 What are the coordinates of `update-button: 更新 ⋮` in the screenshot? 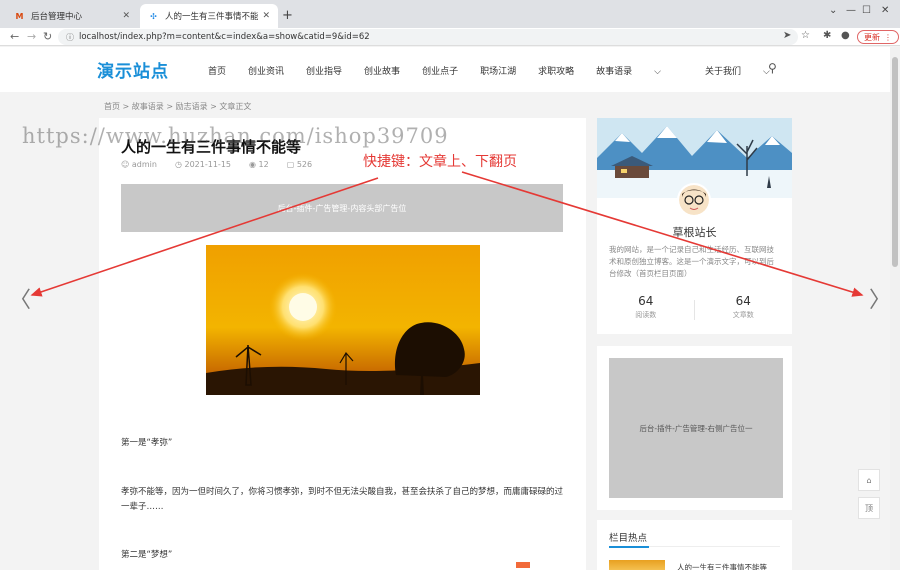 It's located at (878, 37).